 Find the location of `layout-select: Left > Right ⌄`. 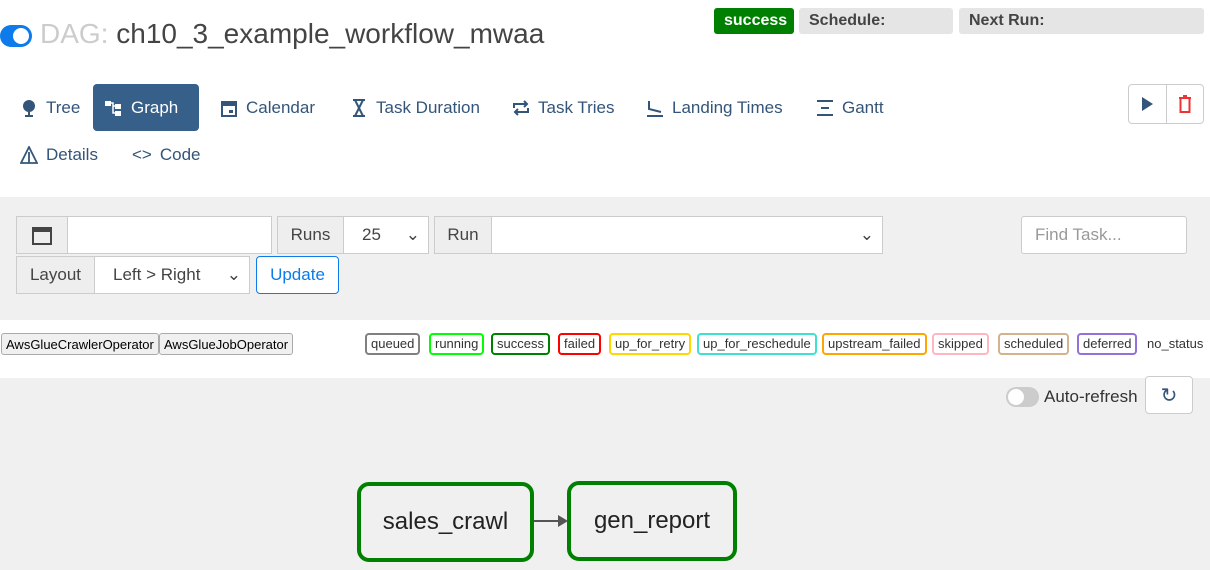

layout-select: Left > Right ⌄ is located at coordinates (172, 275).